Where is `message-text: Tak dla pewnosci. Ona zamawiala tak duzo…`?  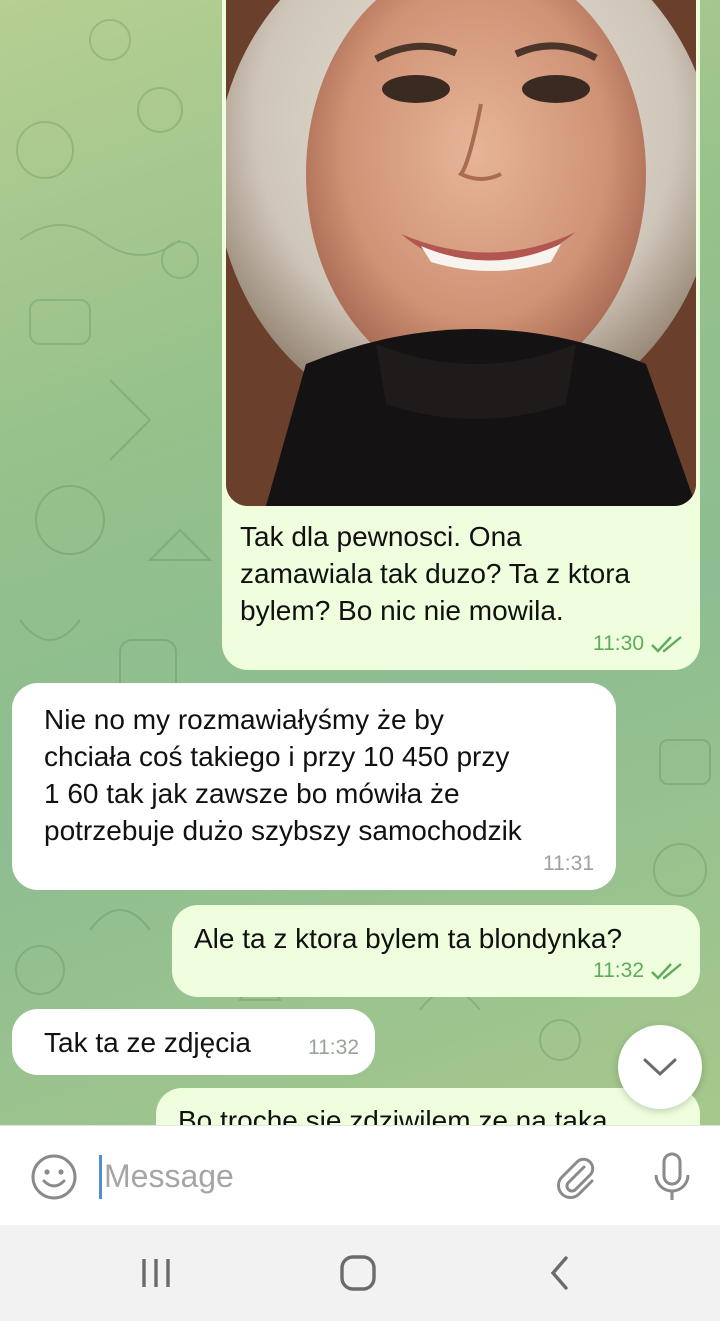 message-text: Tak dla pewnosci. Ona zamawiala tak duzo… is located at coordinates (435, 573).